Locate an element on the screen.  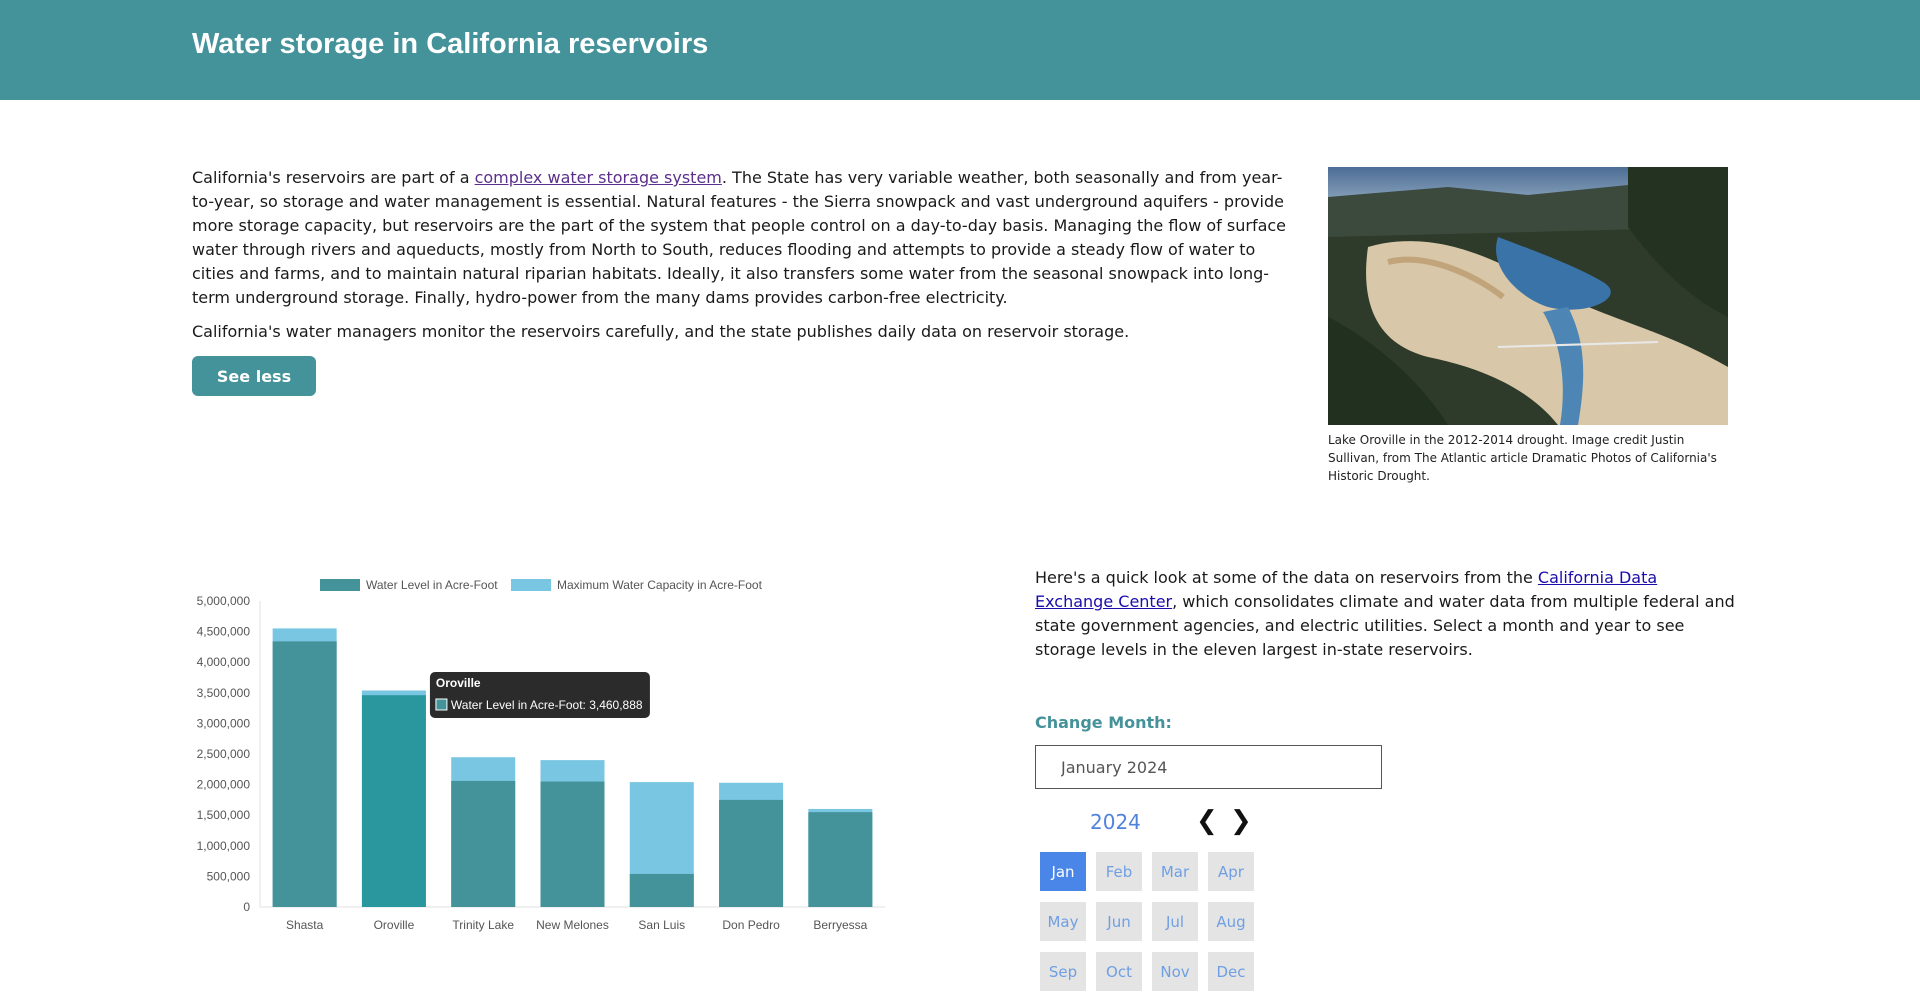
next-year-icon: ❯ is located at coordinates (1241, 821).